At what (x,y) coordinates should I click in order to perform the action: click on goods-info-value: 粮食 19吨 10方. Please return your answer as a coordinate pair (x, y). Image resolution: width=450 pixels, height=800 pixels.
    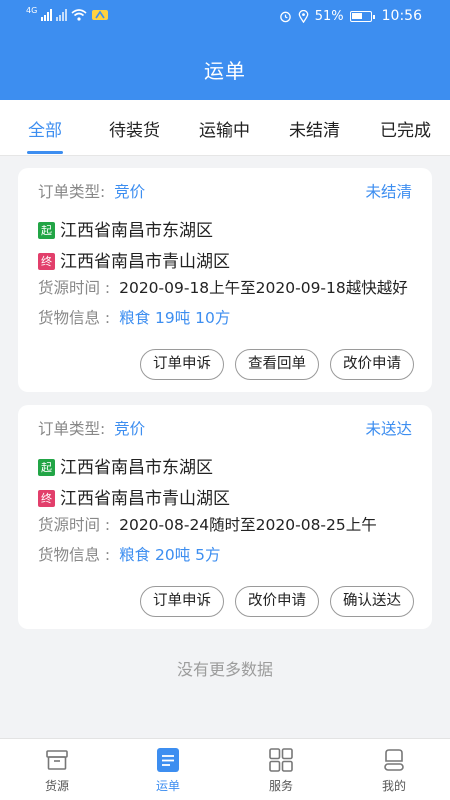
    Looking at the image, I should click on (175, 318).